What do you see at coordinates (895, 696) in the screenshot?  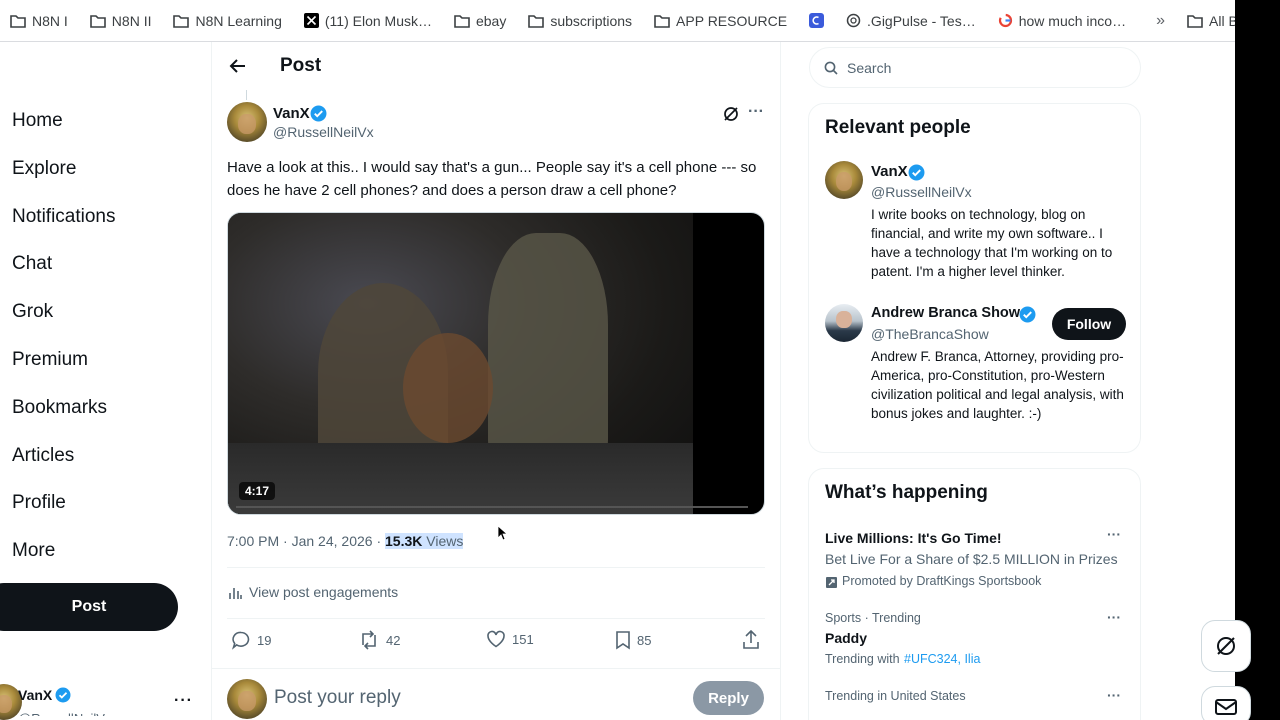 I see `trend-context: Trending in United States` at bounding box center [895, 696].